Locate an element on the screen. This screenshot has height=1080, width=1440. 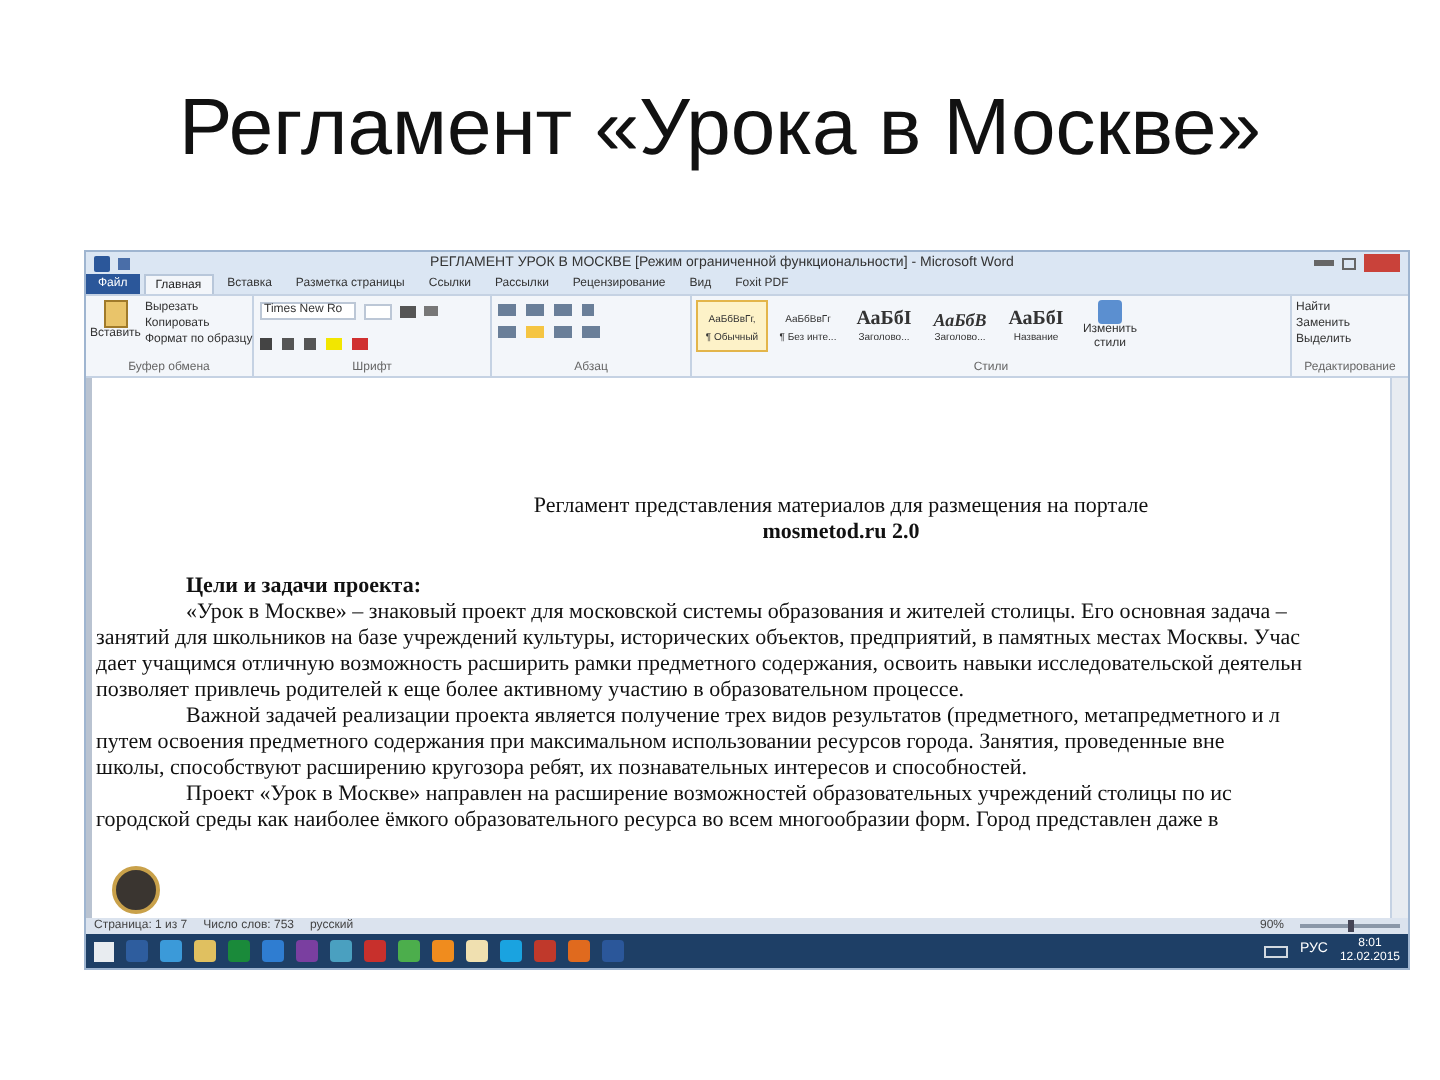
paragraph-line: дает учащимся отличную возможность расширить рамки предметного содержания, освоить навыки исследовательской деятельн is located at coordinates (700, 665).